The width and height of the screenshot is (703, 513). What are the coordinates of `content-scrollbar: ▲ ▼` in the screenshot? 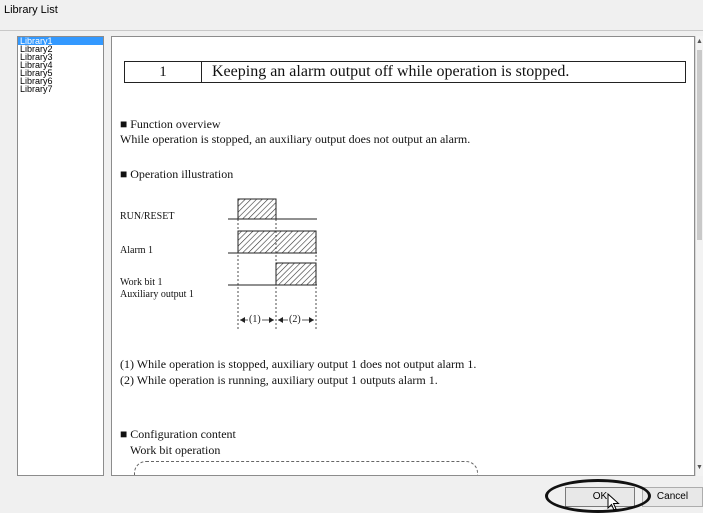 It's located at (699, 256).